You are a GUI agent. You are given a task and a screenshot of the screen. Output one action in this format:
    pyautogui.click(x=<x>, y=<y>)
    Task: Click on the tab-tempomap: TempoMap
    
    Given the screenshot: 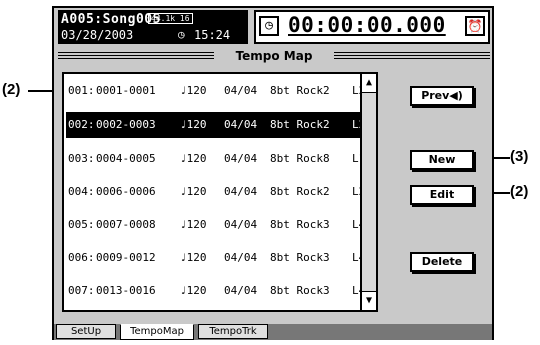 What is the action you would take?
    pyautogui.click(x=157, y=332)
    